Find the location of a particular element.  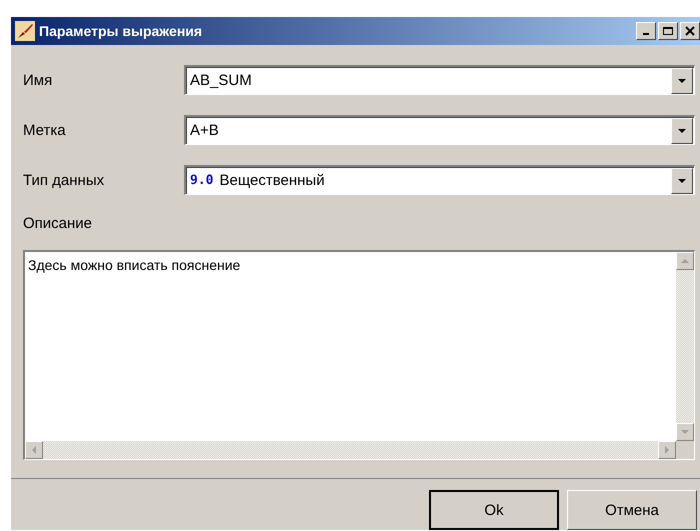

brush-icon is located at coordinates (25, 31).